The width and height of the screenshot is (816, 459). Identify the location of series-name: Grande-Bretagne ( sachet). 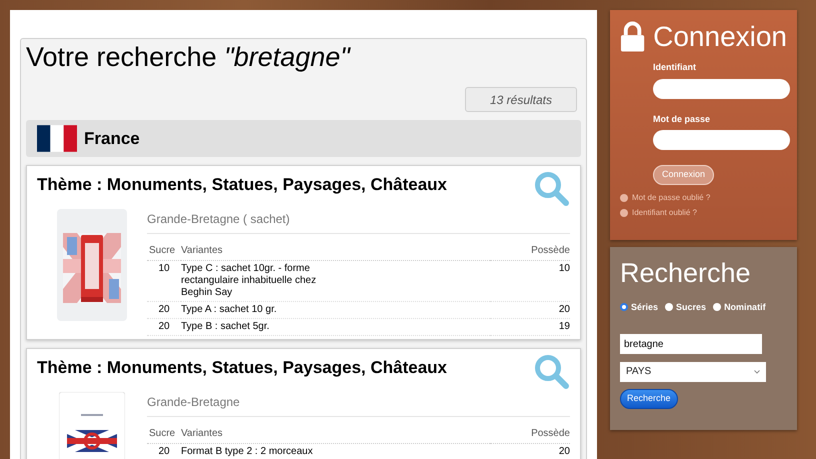
(358, 221).